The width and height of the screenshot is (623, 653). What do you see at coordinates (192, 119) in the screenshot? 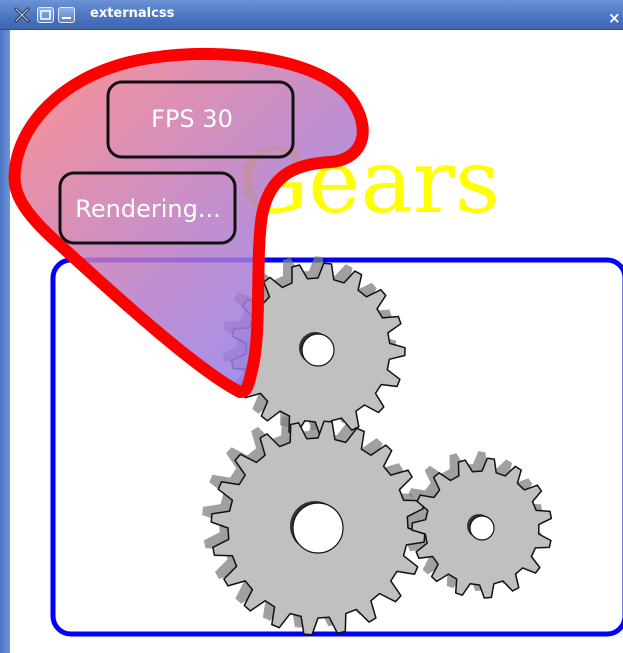
I see `fps-label: FPS 30` at bounding box center [192, 119].